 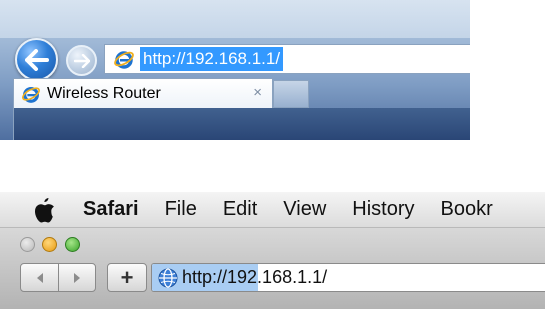 What do you see at coordinates (241, 124) in the screenshot?
I see `page-content-area` at bounding box center [241, 124].